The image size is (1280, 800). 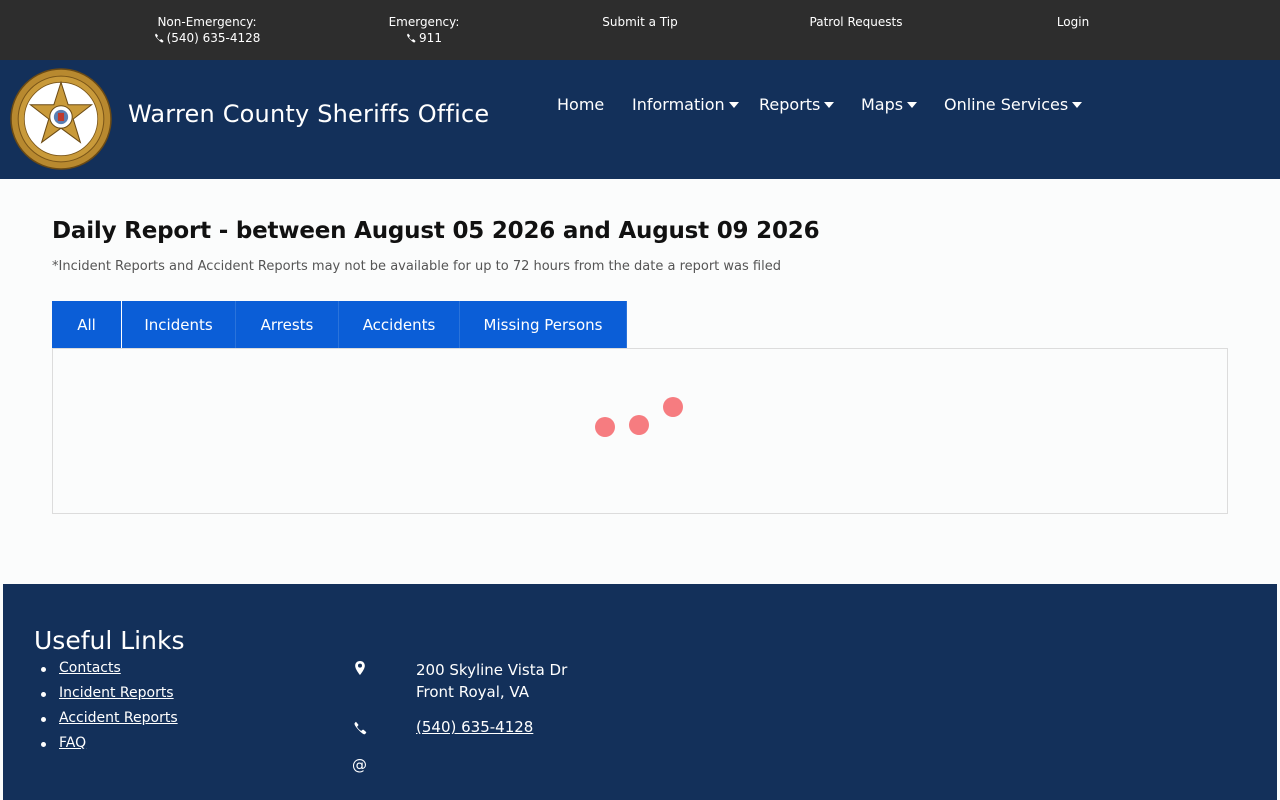 What do you see at coordinates (109, 747) in the screenshot?
I see `list-item: FAQ` at bounding box center [109, 747].